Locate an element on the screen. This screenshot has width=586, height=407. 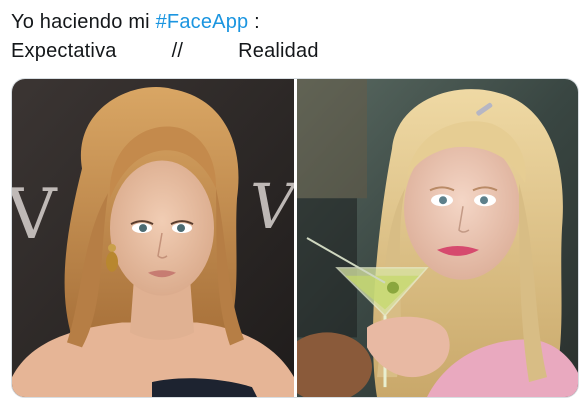
tweet-suffix: : is located at coordinates (254, 22).